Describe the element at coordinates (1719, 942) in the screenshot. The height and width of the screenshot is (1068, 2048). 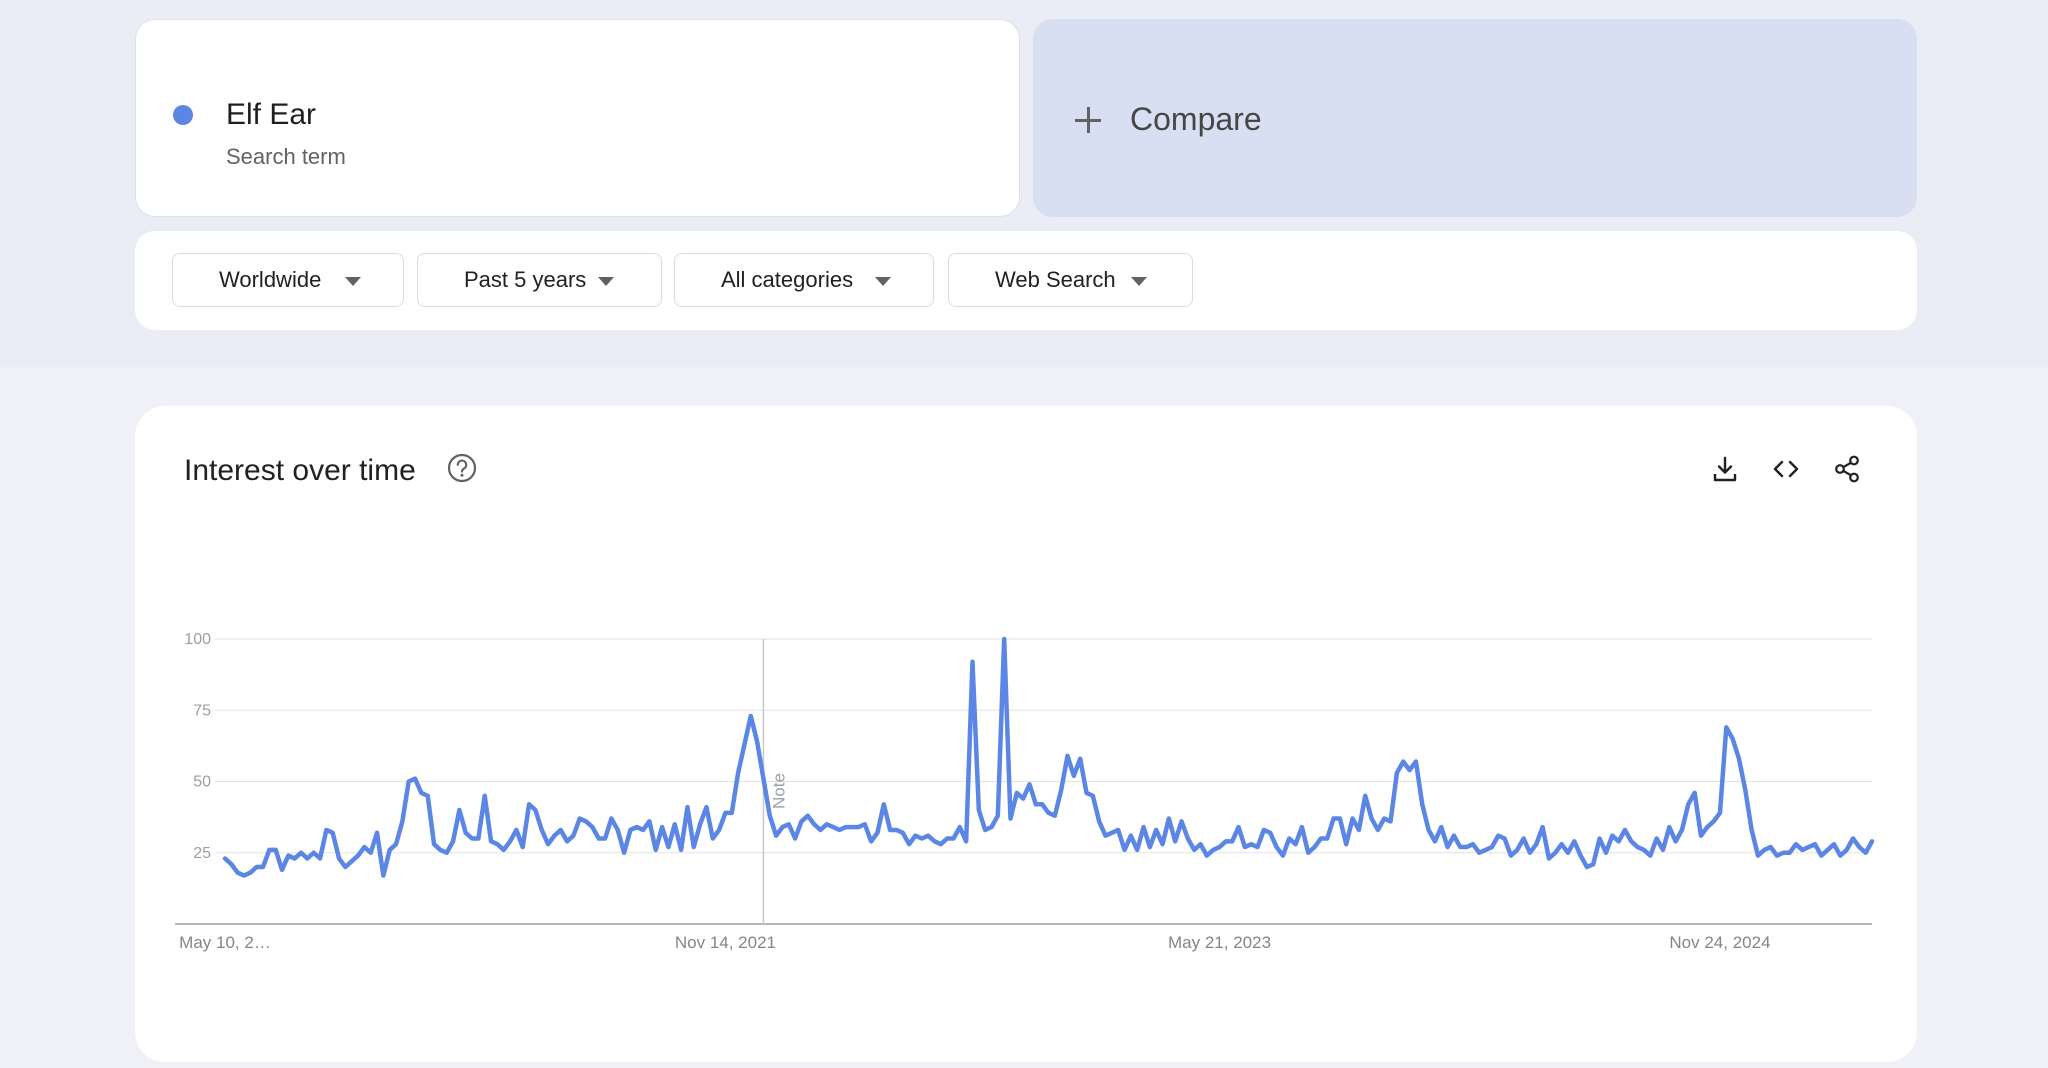
I see `x-tick-label: Nov 24, 2024` at that location.